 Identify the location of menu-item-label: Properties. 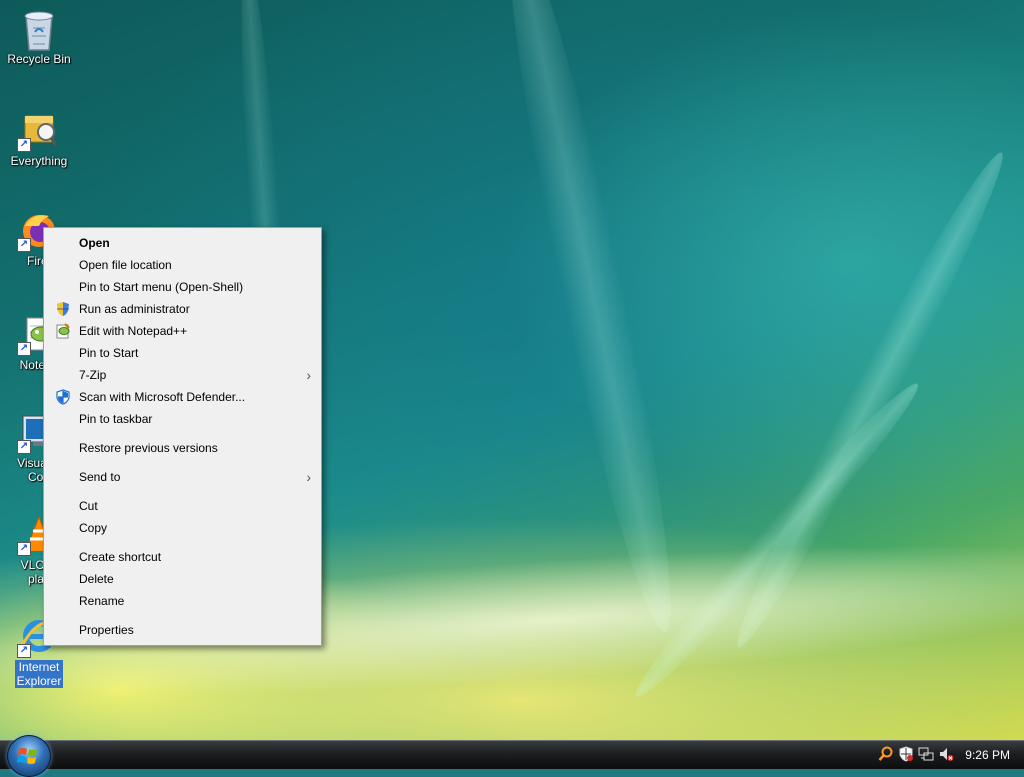
(106, 630).